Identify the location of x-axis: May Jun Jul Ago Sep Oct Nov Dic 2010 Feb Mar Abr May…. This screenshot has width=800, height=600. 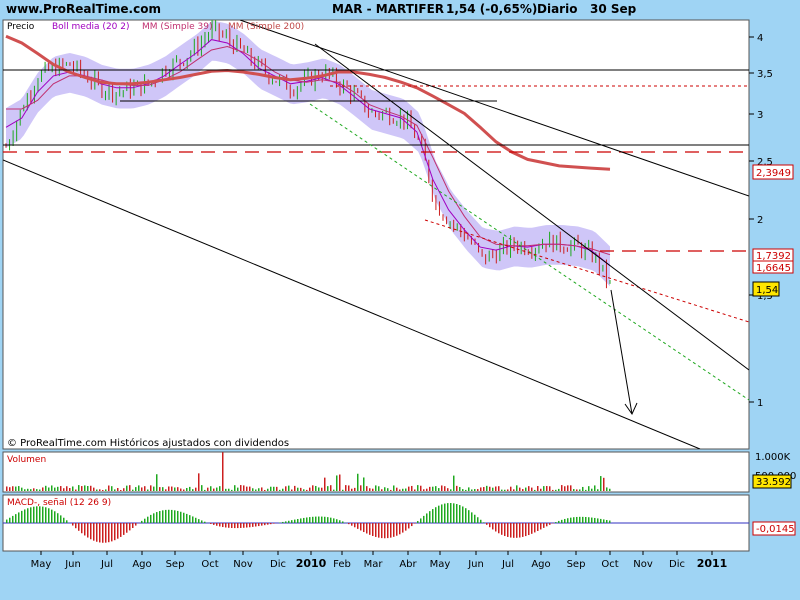
(379, 560).